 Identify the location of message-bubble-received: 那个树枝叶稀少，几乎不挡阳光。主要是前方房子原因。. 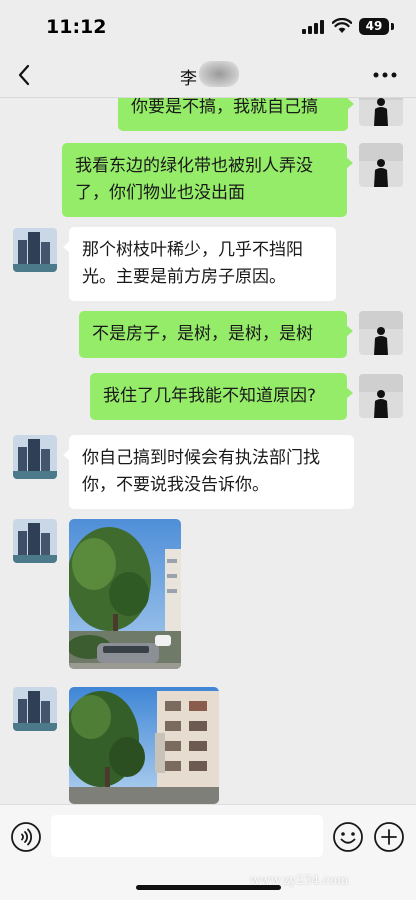
(199, 264).